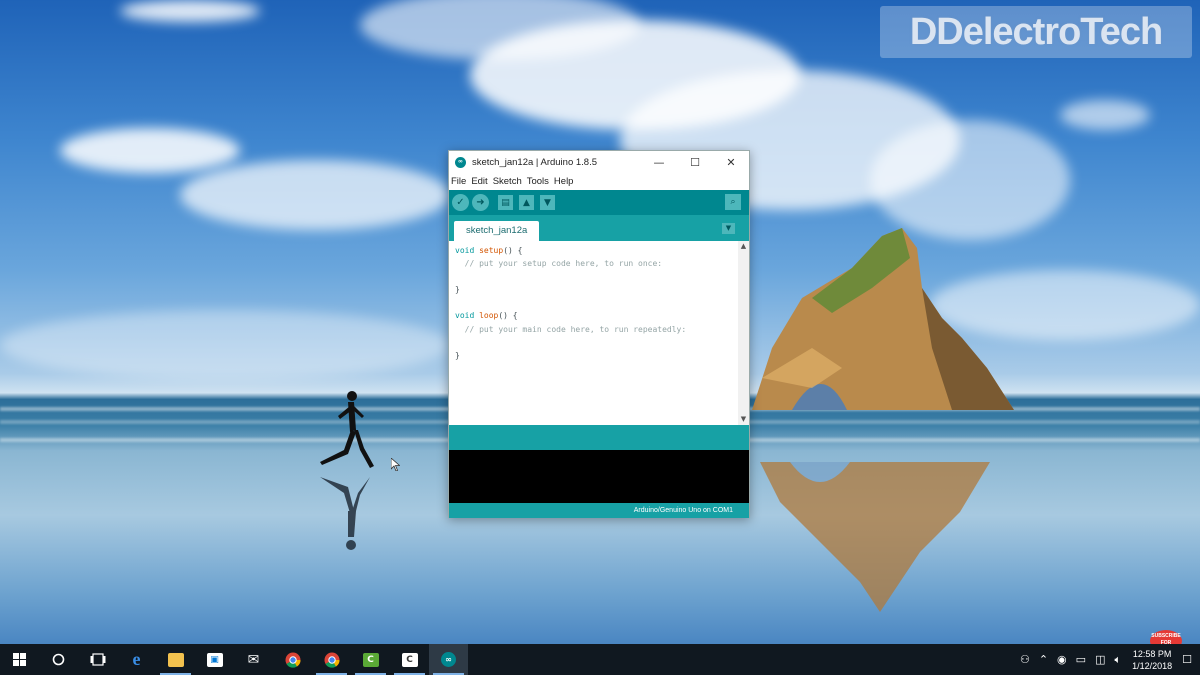  I want to click on upload-button: ➜, so click(480, 202).